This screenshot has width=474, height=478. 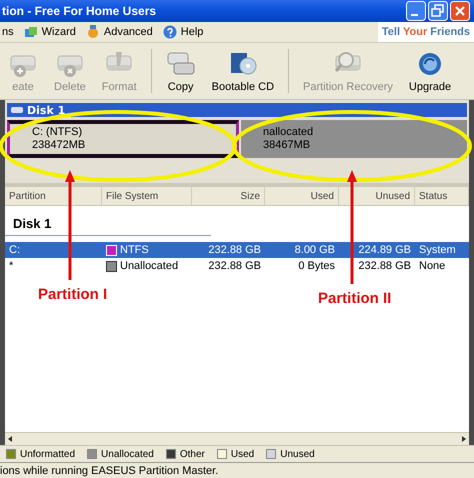 What do you see at coordinates (426, 32) in the screenshot?
I see `tell-friends-link: Tell Your Friends` at bounding box center [426, 32].